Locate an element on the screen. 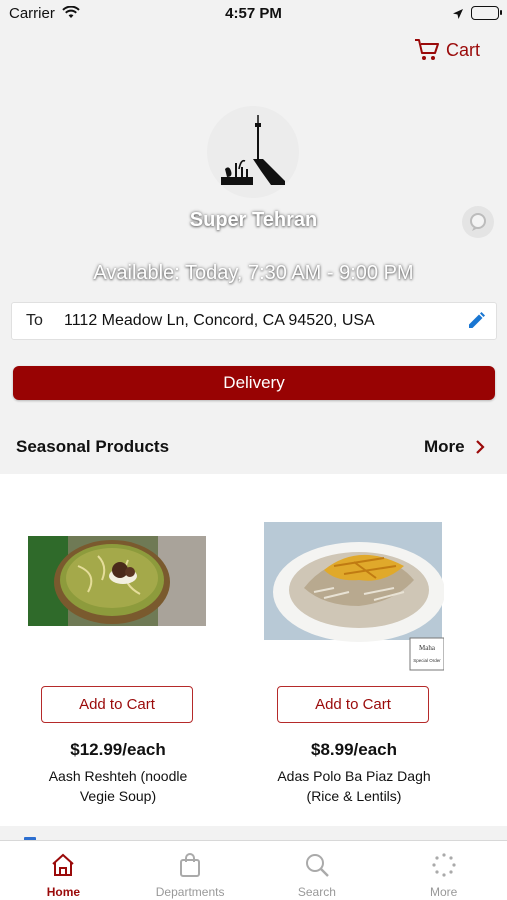  tab-home: Home is located at coordinates (63, 870).